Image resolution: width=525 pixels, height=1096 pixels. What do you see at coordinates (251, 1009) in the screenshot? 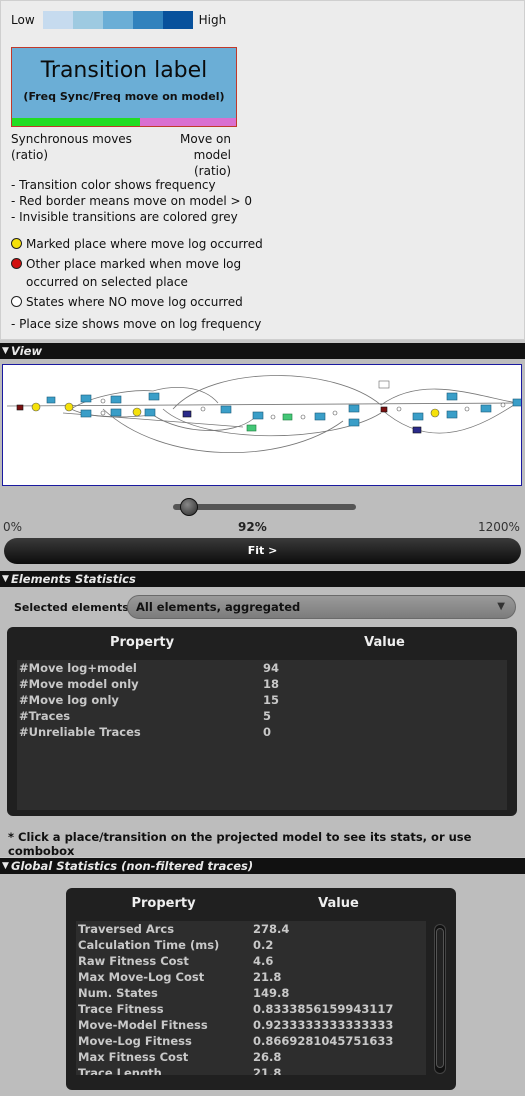
I see `table-row: Trace Fitness 0.8333856159943117` at bounding box center [251, 1009].